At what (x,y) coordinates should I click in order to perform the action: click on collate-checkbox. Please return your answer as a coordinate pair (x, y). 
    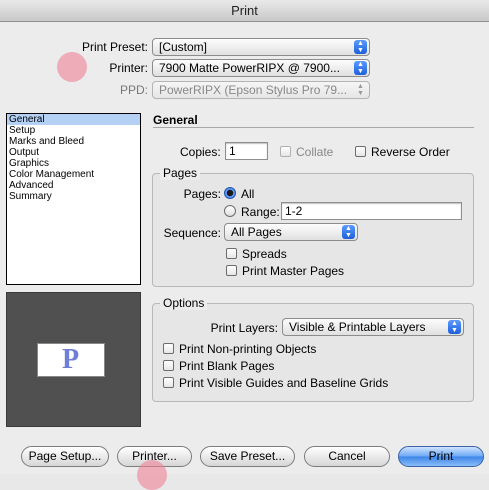
    Looking at the image, I should click on (285, 151).